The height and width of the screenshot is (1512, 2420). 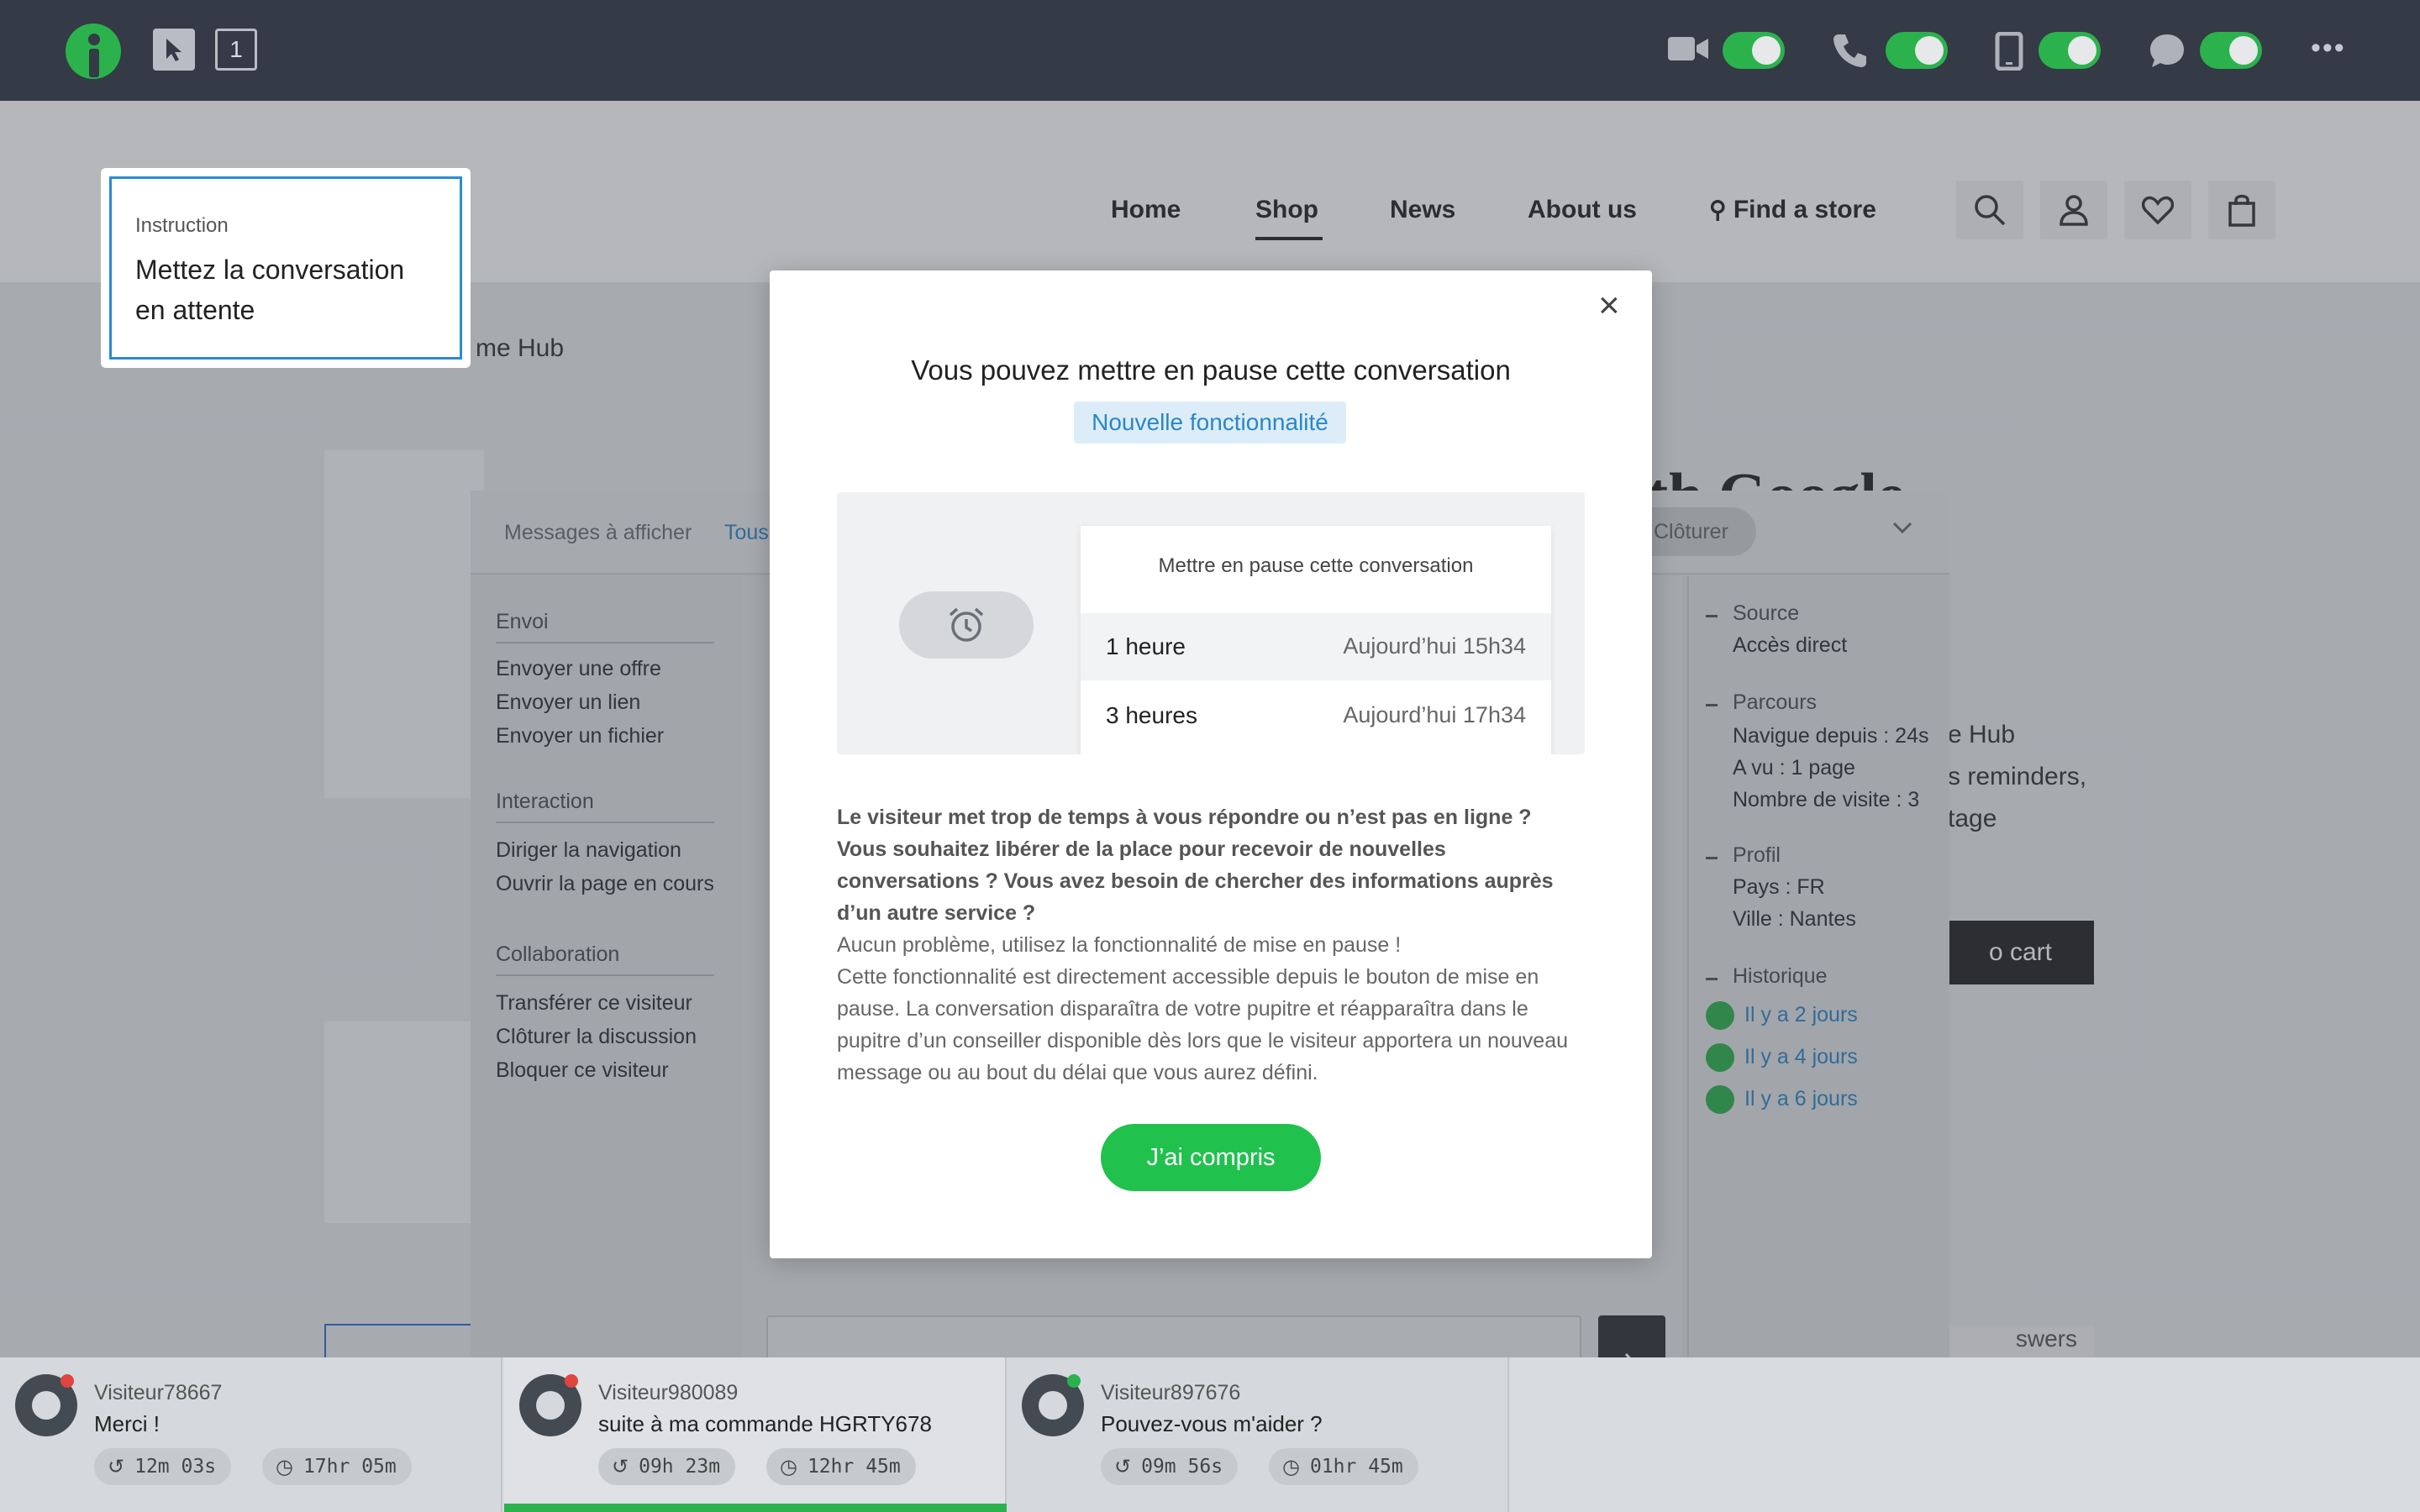 I want to click on visitor-name: Visiteur897676, so click(x=1171, y=1392).